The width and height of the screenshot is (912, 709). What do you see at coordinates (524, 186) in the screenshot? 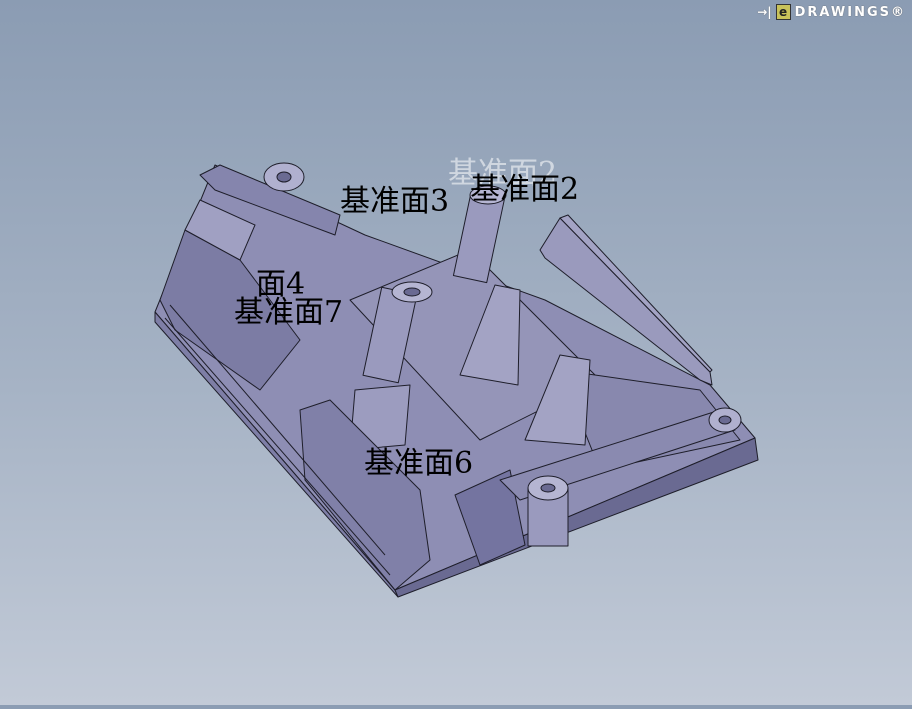
I see `datum-label-plane2: 基准面2` at bounding box center [524, 186].